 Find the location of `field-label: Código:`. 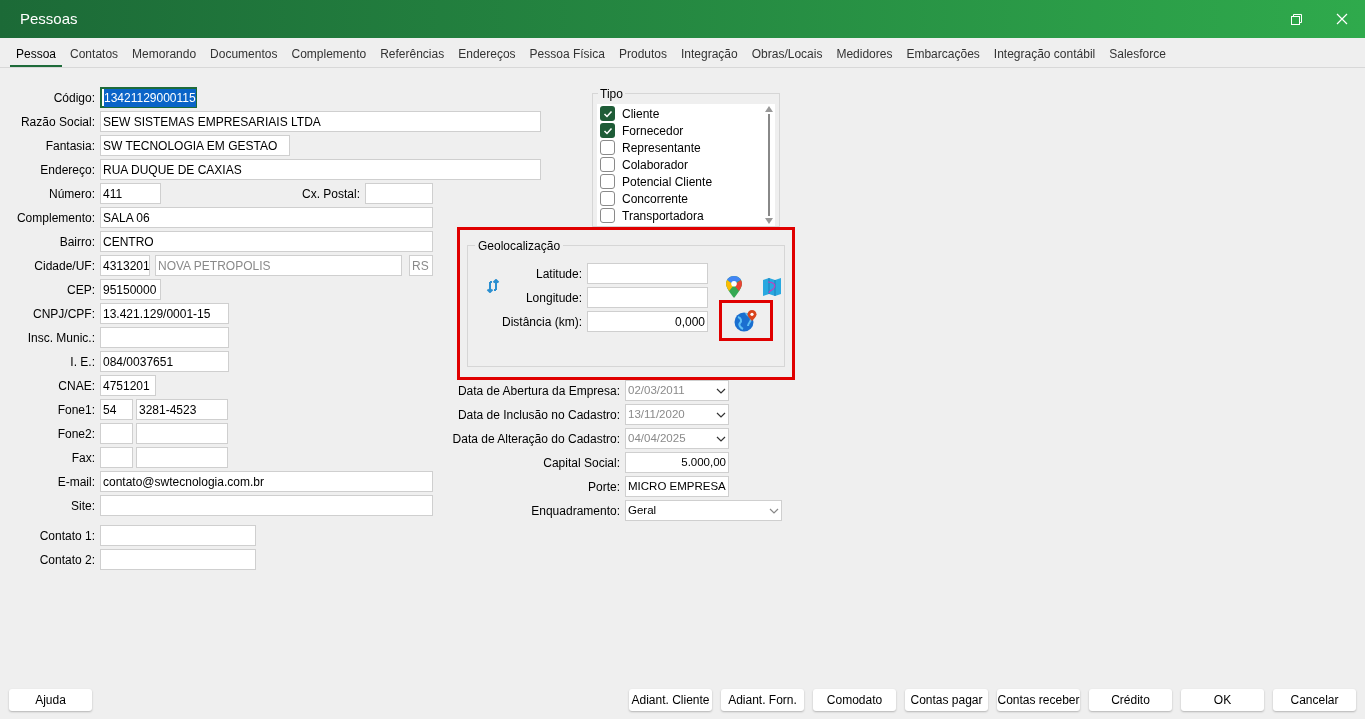

field-label: Código: is located at coordinates (73, 98).